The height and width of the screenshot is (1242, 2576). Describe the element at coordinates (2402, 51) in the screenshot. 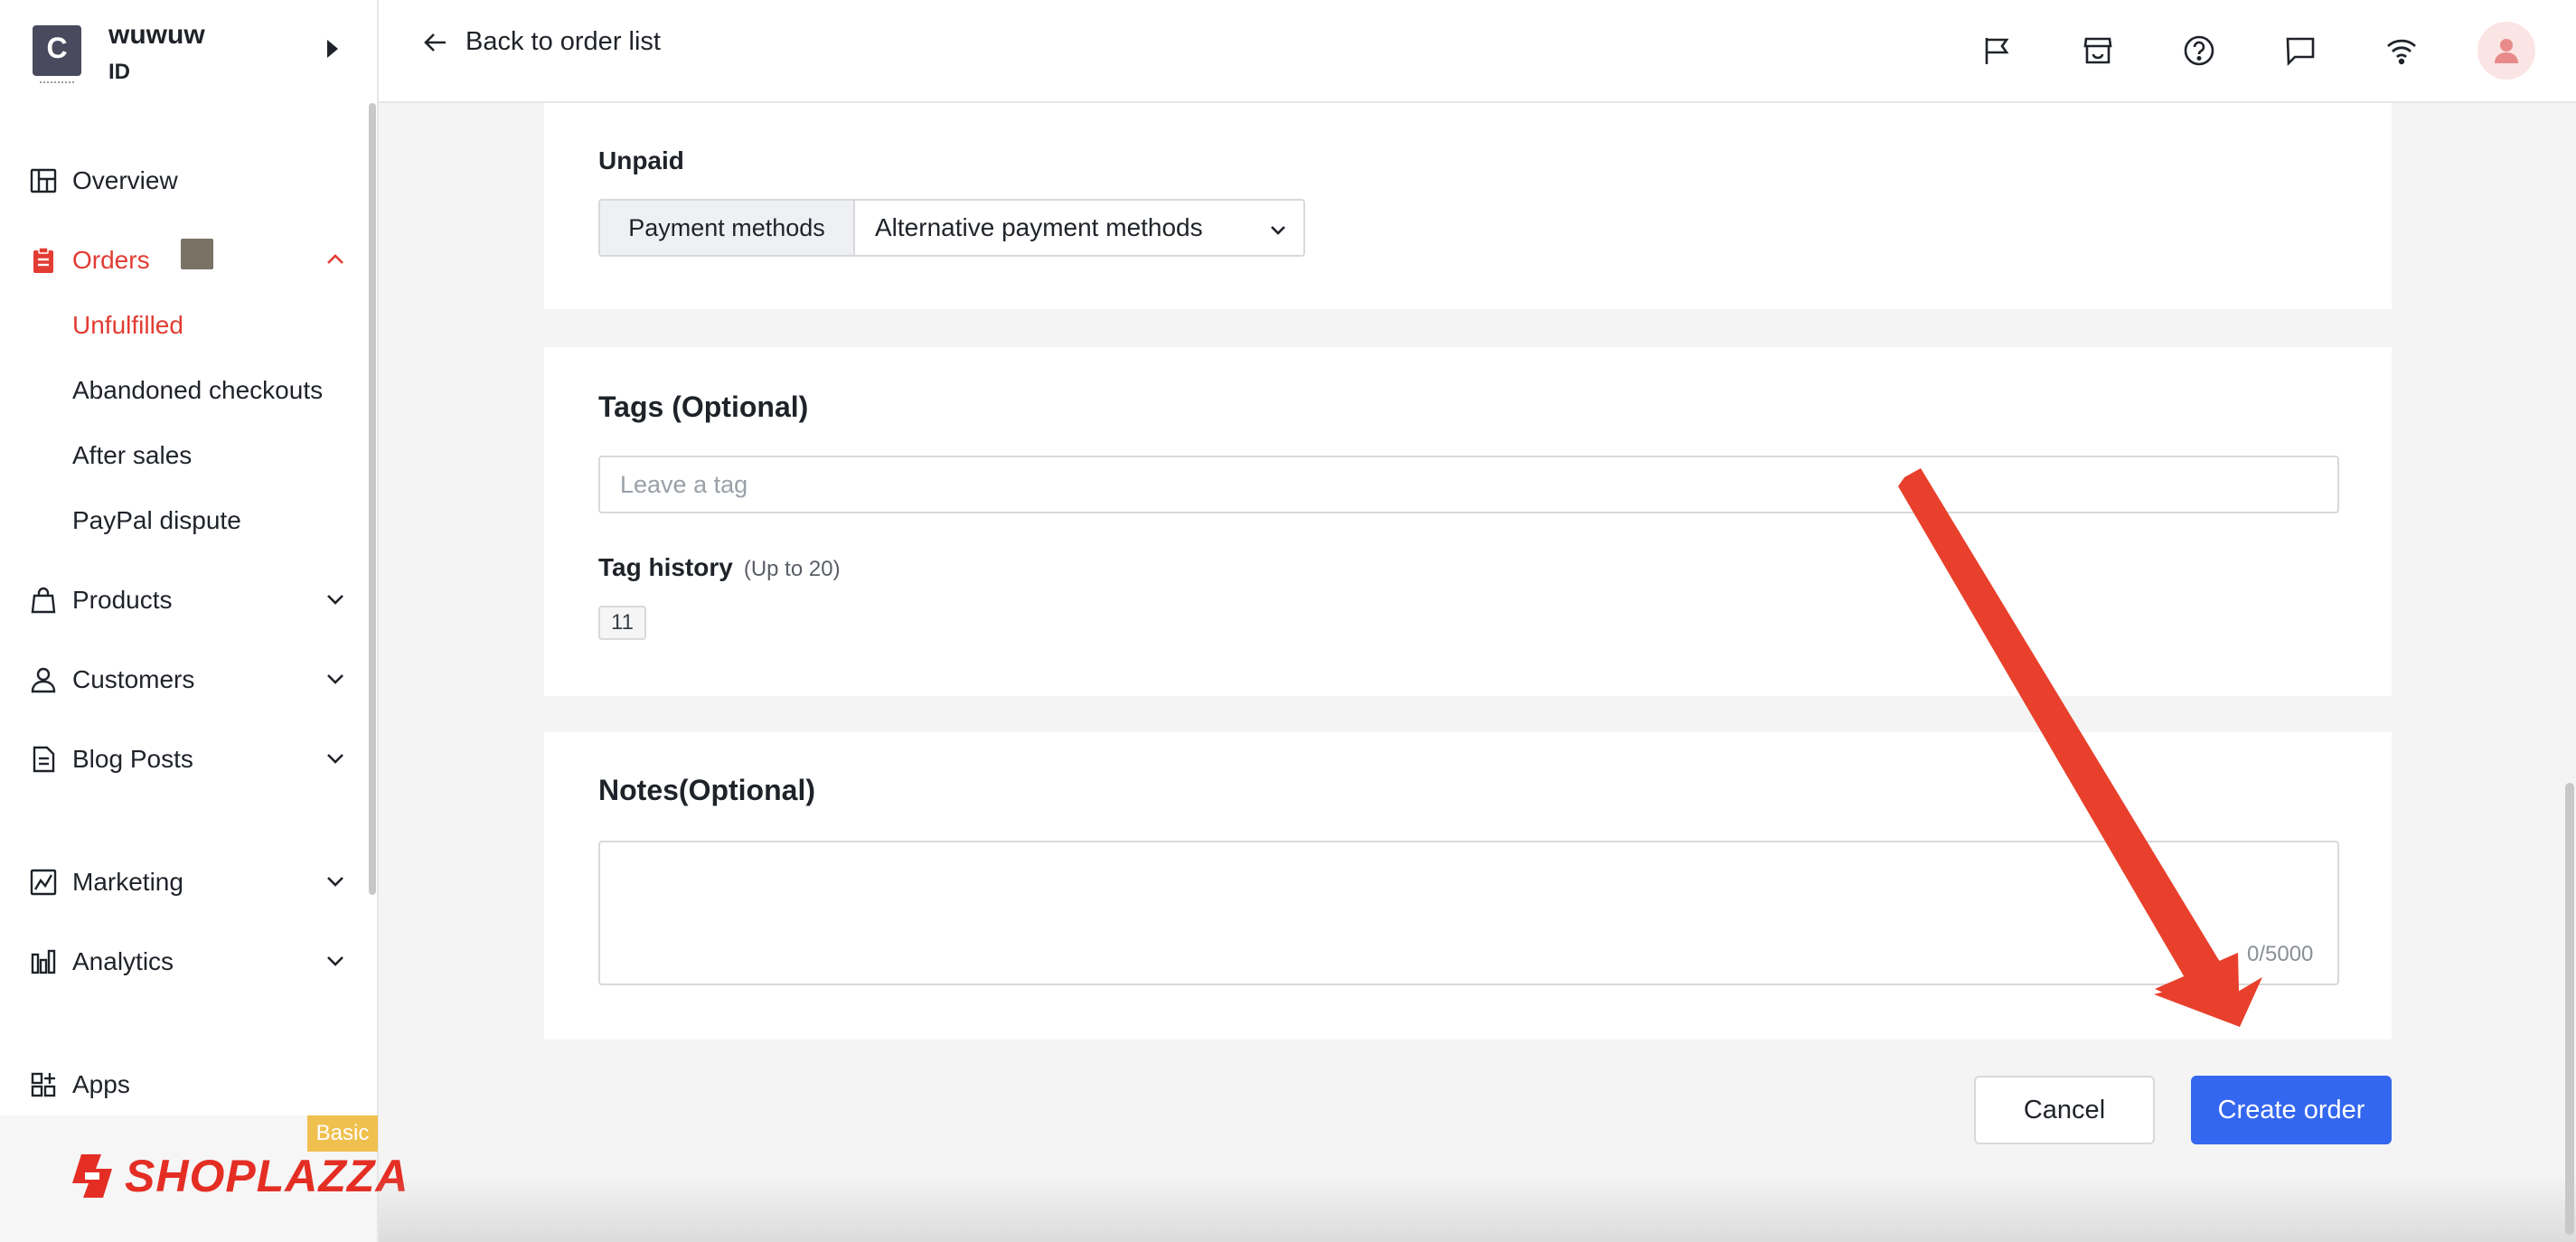

I see `wifi-icon` at that location.